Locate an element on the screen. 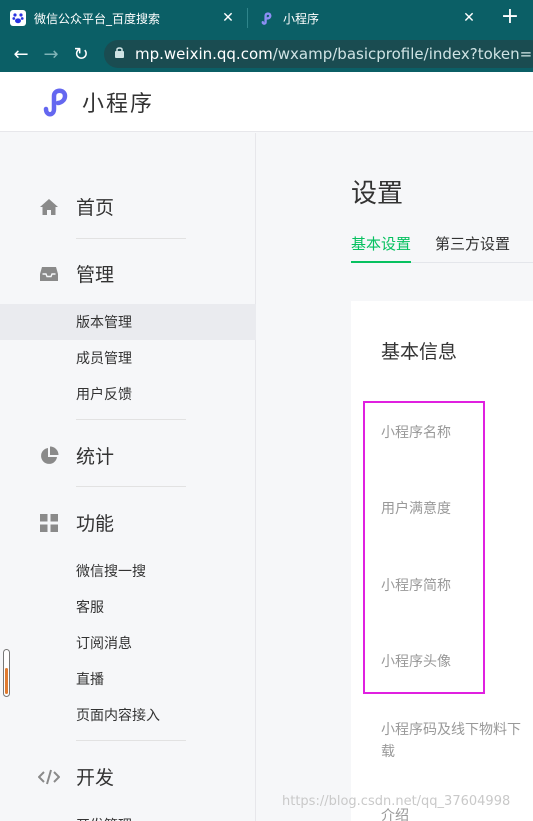 Image resolution: width=533 pixels, height=821 pixels. watermark: https://blog.csdn.net/qq_37604998 is located at coordinates (396, 801).